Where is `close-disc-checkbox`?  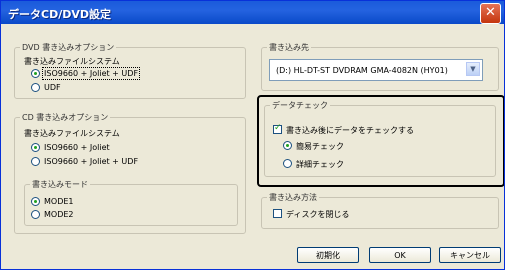 close-disc-checkbox is located at coordinates (277, 213).